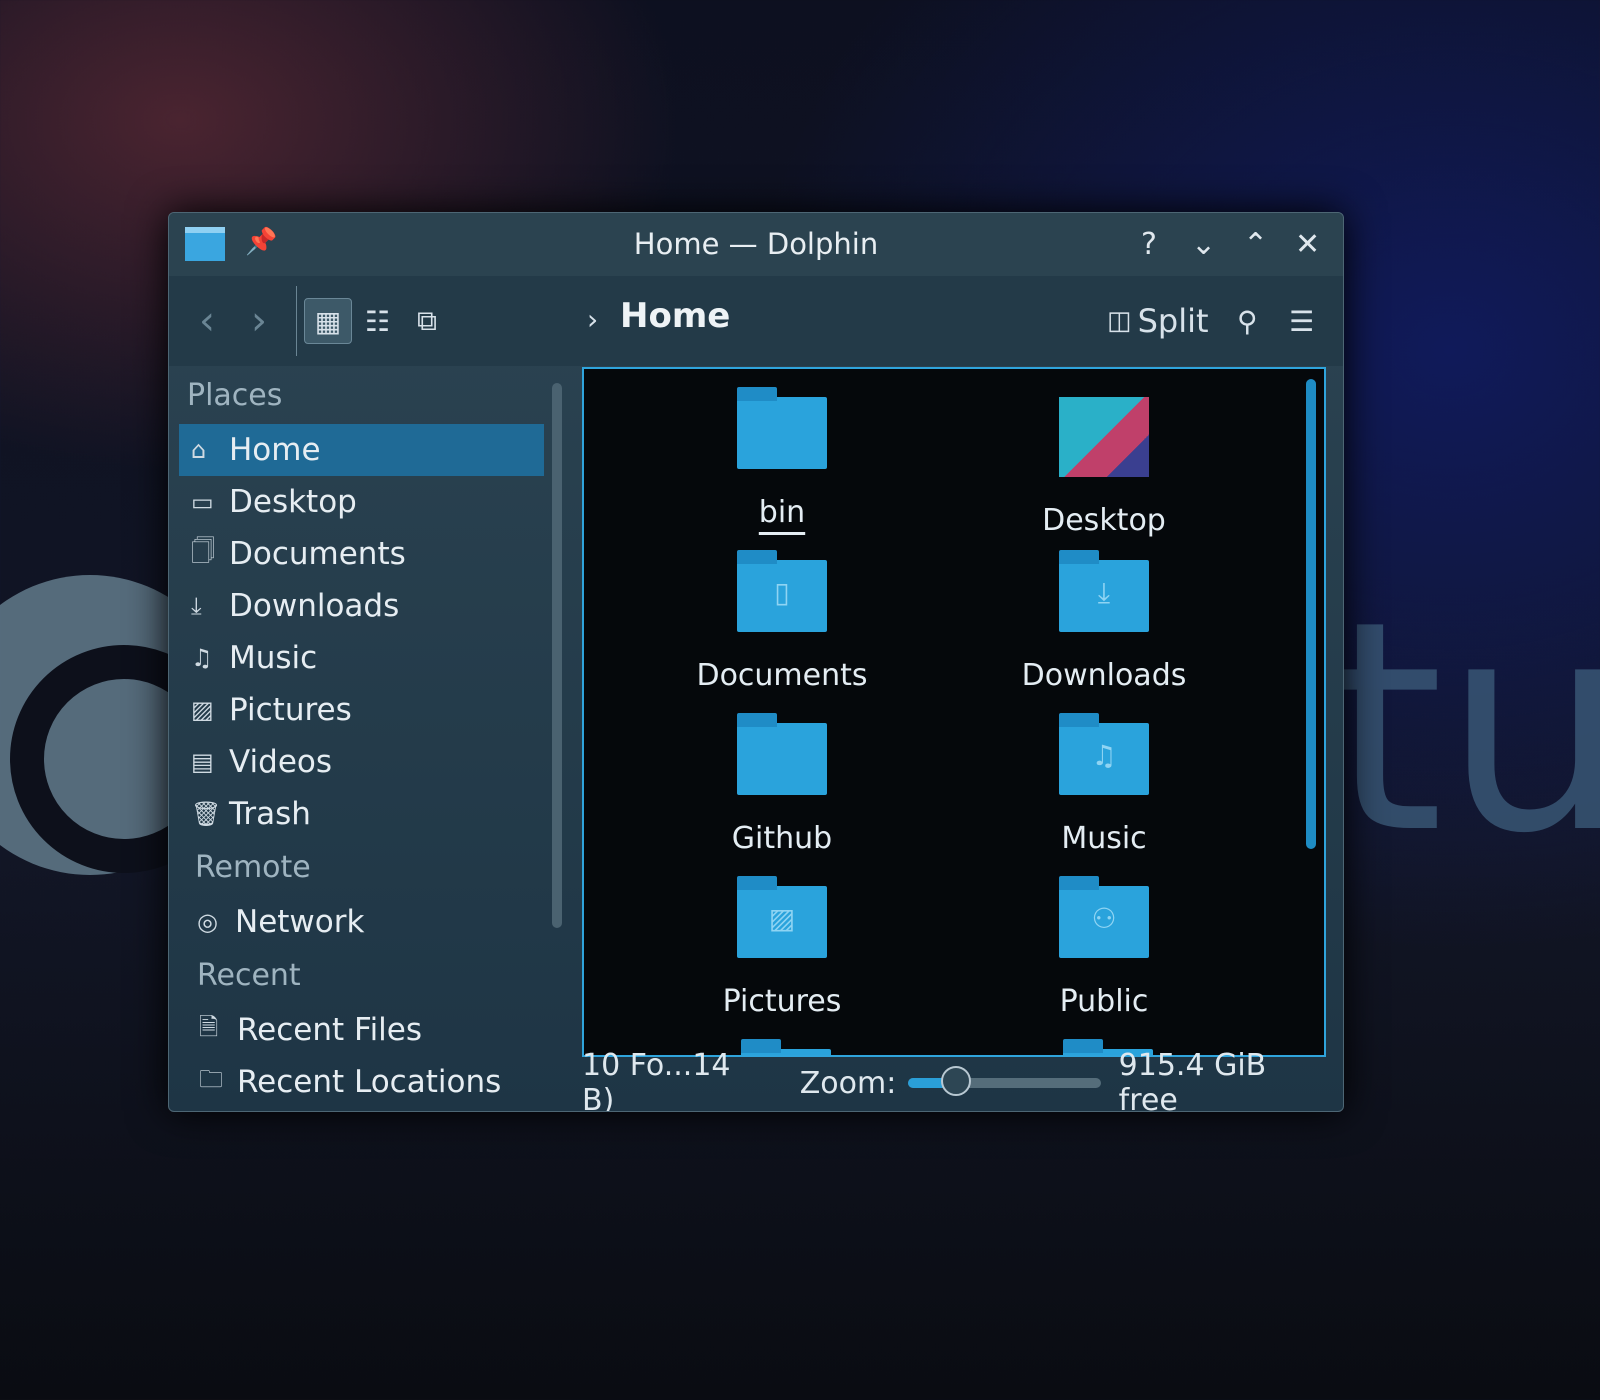 The width and height of the screenshot is (1600, 1400). I want to click on sidebar-item-label: Videos, so click(281, 762).